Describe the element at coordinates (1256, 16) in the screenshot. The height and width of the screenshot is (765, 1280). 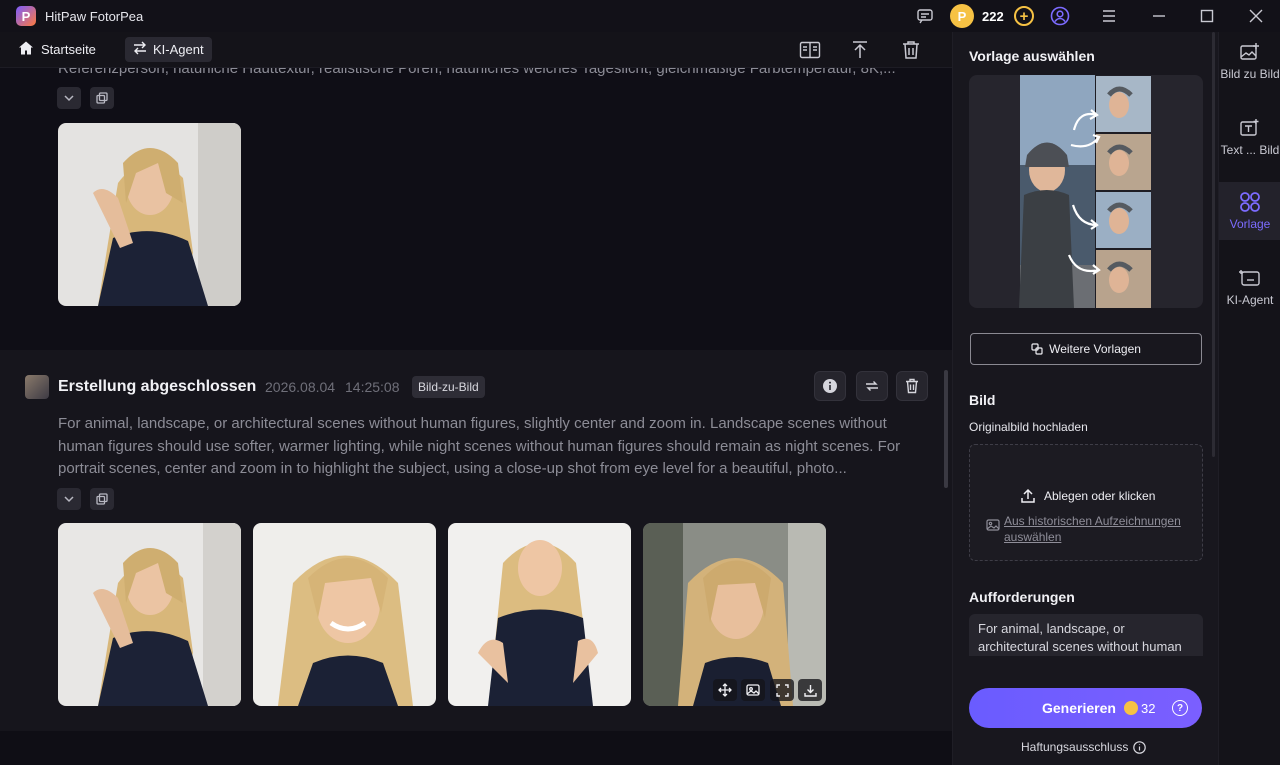
I see `close-icon` at that location.